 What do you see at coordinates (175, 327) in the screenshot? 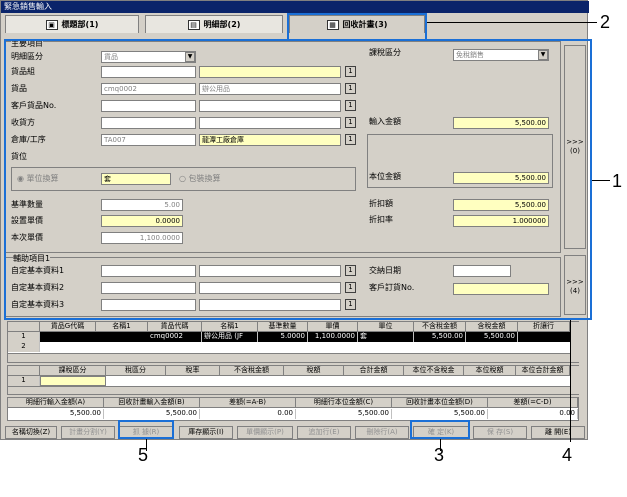
I see `grid1-header-3: 貨品代碼` at bounding box center [175, 327].